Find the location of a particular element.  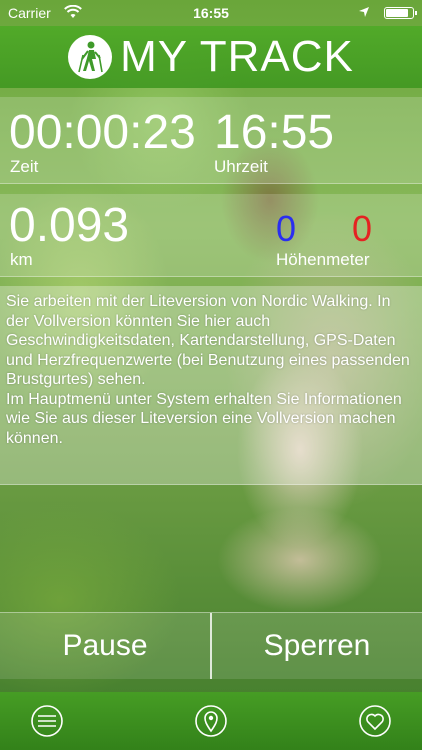

app-header: MY TRACK is located at coordinates (211, 57).